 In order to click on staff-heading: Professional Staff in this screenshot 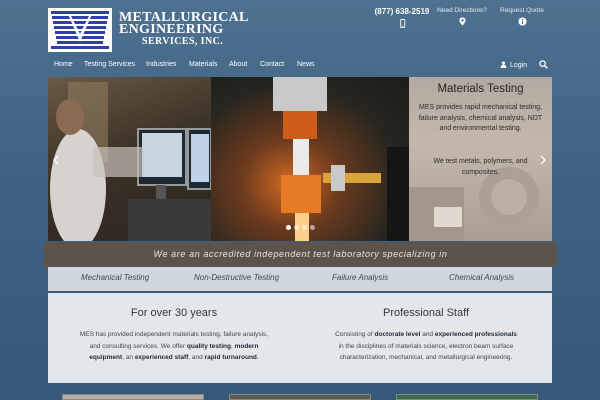, I will do `click(425, 313)`.